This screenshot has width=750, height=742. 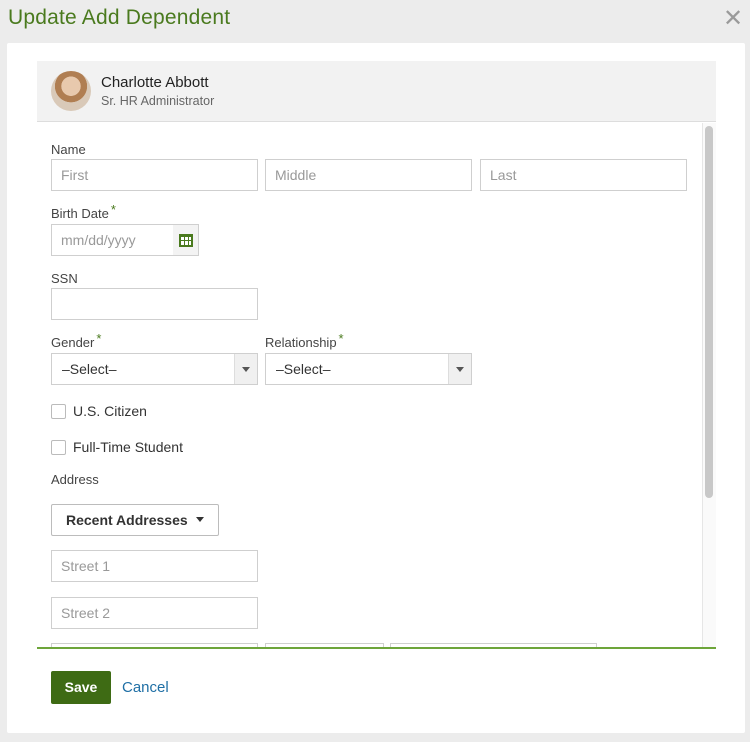 What do you see at coordinates (154, 566) in the screenshot?
I see `street1-input: Street 1` at bounding box center [154, 566].